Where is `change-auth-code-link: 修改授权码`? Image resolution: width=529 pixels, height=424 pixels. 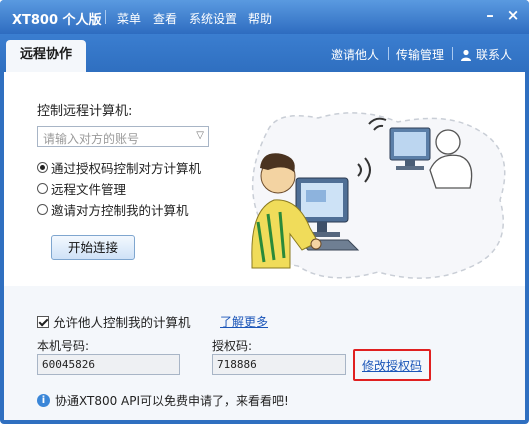 change-auth-code-link: 修改授权码 is located at coordinates (392, 365).